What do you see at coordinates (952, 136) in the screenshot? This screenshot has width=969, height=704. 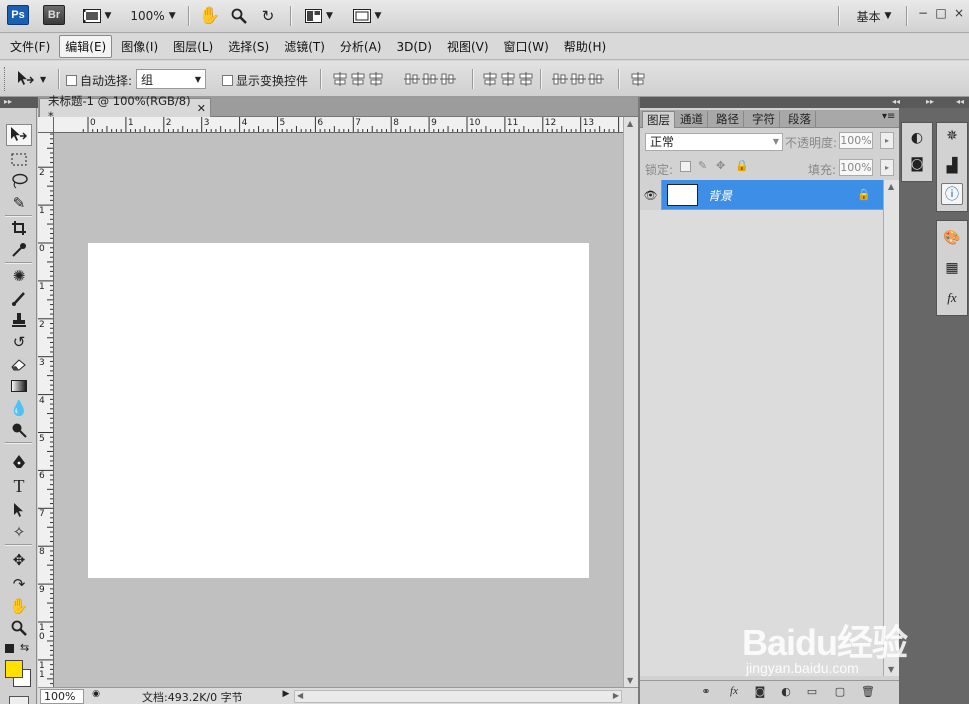 I see `navigator-icon: ✵` at bounding box center [952, 136].